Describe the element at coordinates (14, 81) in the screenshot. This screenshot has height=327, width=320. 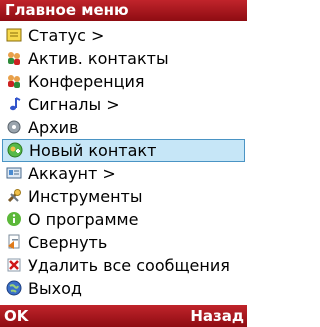
I see `conference-icon` at that location.